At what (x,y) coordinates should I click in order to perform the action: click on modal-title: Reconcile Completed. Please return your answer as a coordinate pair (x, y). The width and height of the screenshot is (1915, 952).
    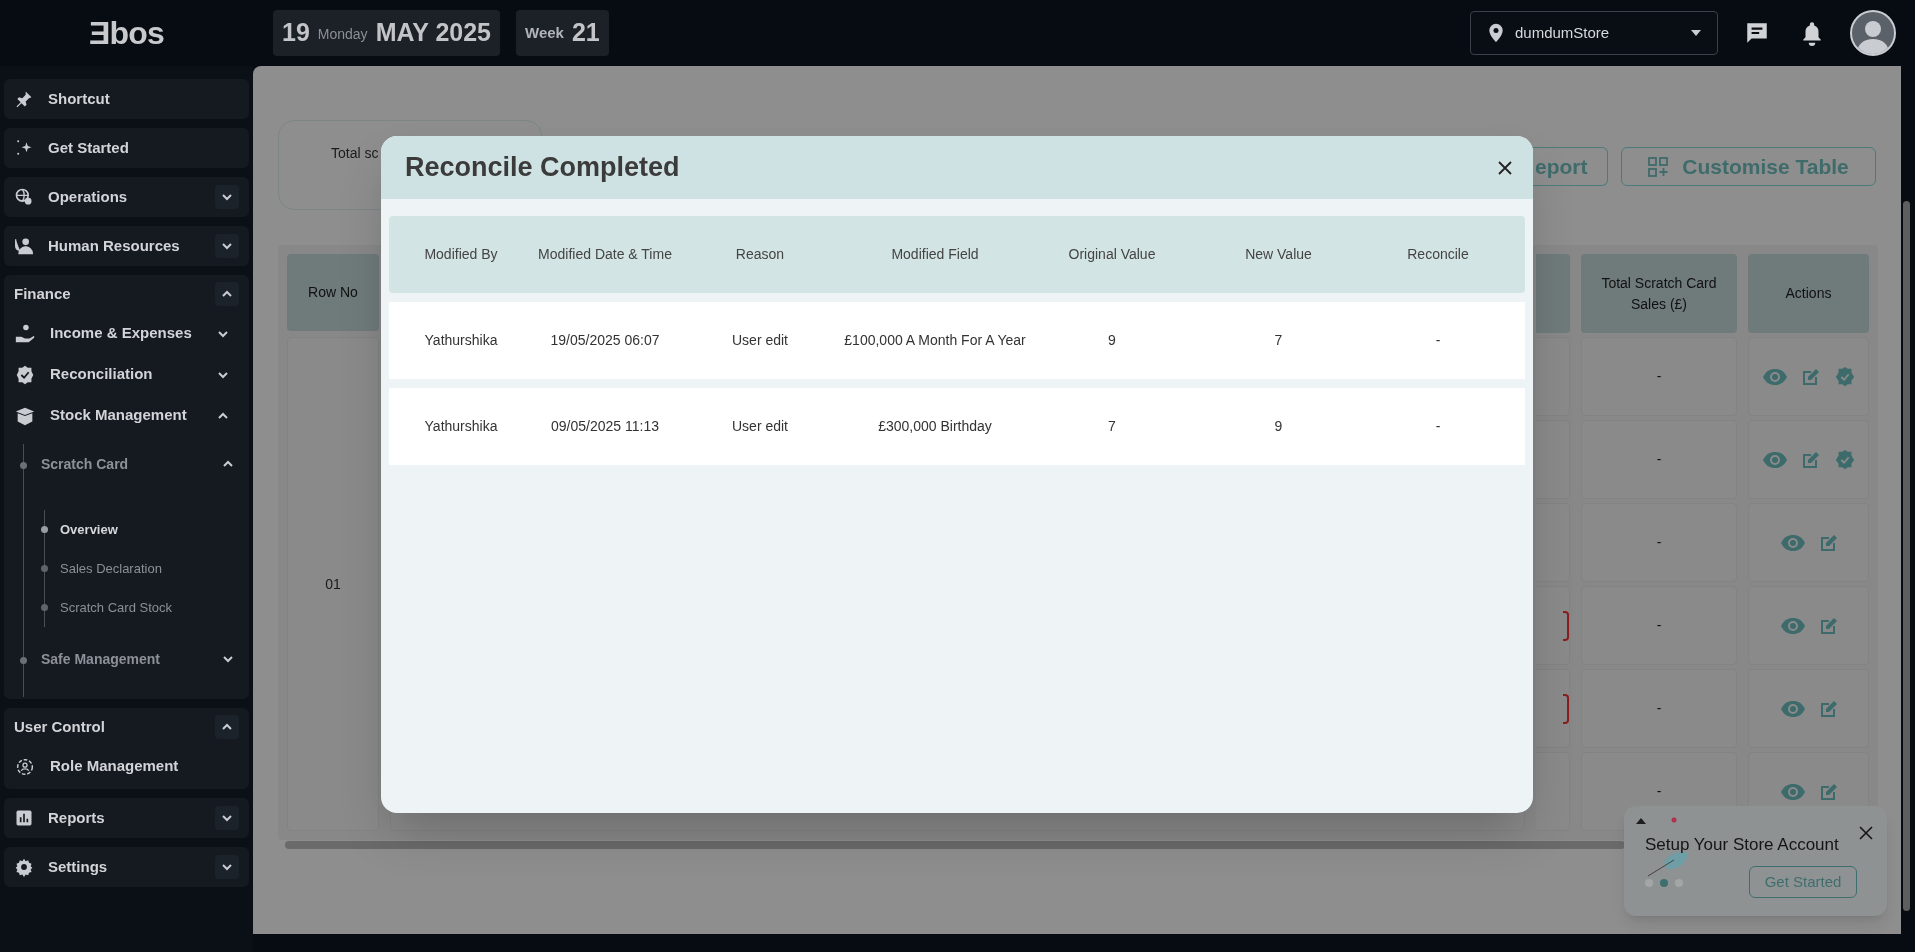
    Looking at the image, I should click on (543, 168).